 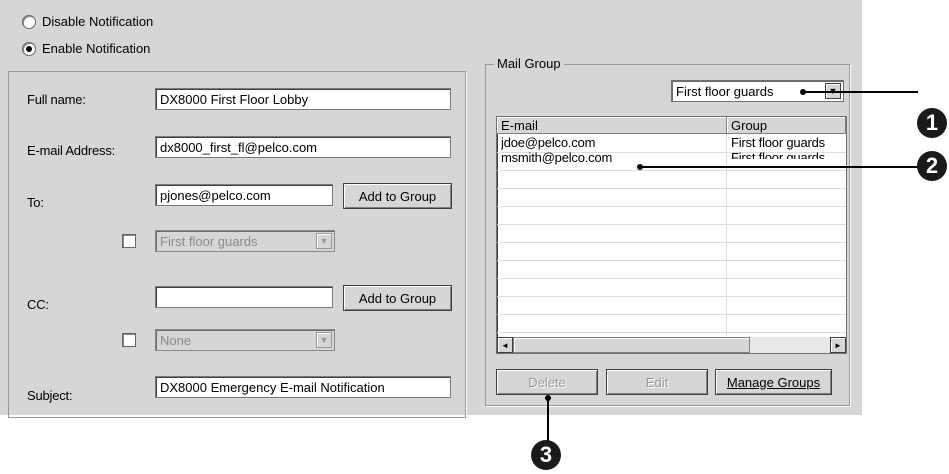 What do you see at coordinates (725, 91) in the screenshot?
I see `mail-group-select-value: First floor guards` at bounding box center [725, 91].